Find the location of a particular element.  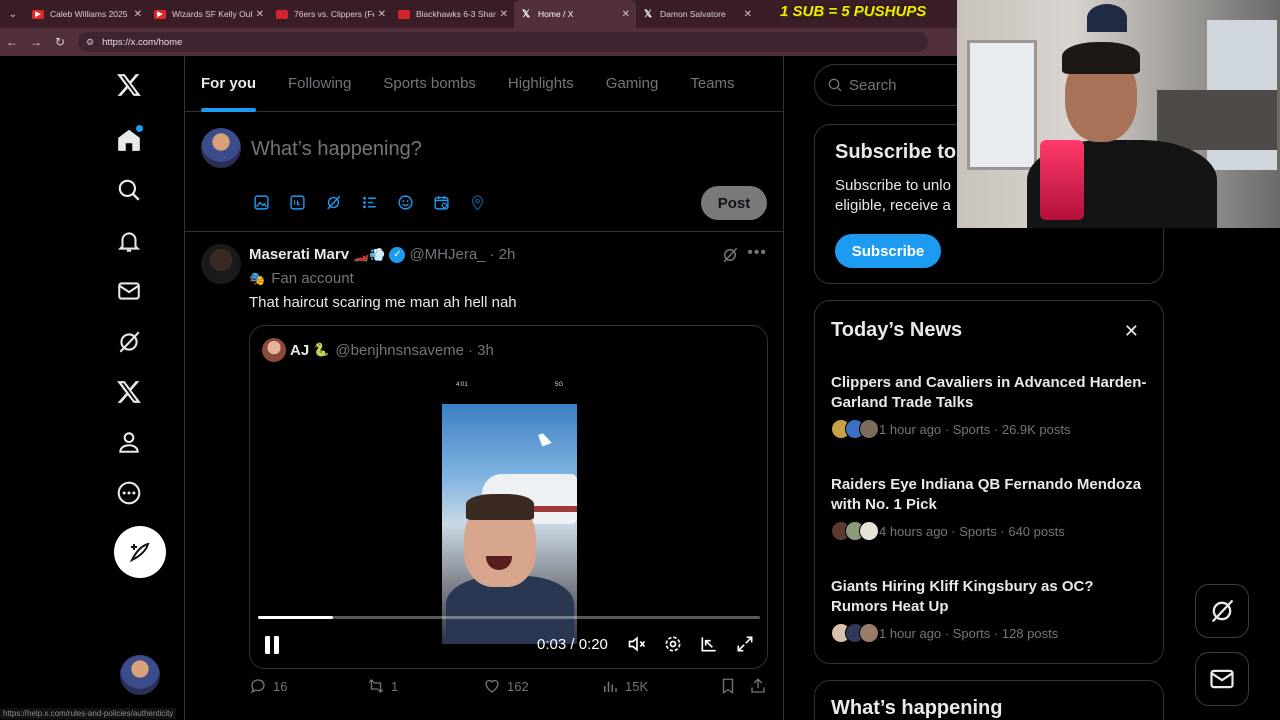

post-button: Post is located at coordinates (734, 203).